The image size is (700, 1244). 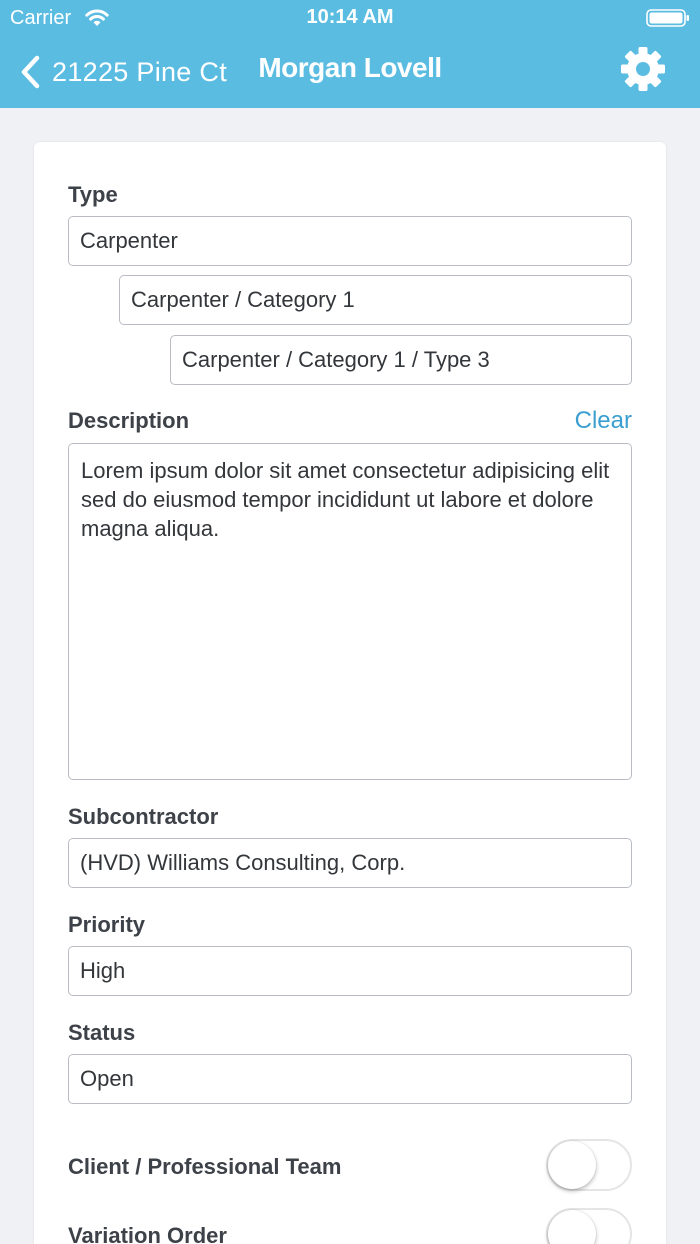 I want to click on client-team-toggle, so click(x=589, y=1165).